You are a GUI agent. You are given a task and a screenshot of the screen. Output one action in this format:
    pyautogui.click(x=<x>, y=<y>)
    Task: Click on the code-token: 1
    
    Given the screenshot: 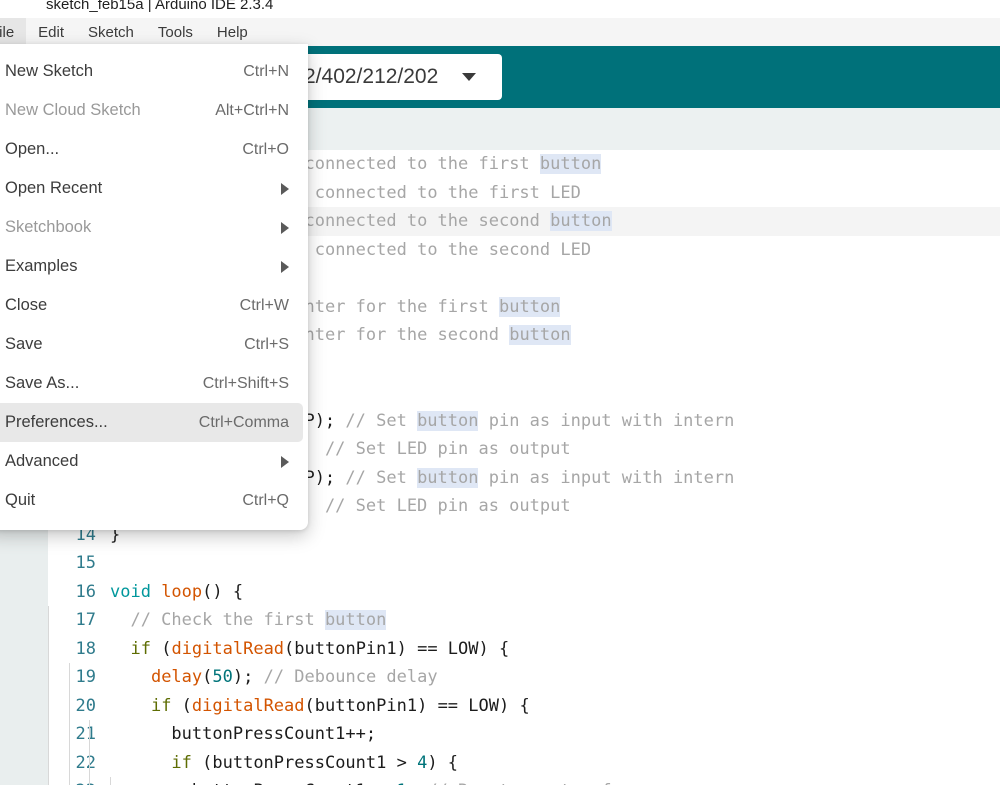 What is the action you would take?
    pyautogui.click(x=402, y=783)
    